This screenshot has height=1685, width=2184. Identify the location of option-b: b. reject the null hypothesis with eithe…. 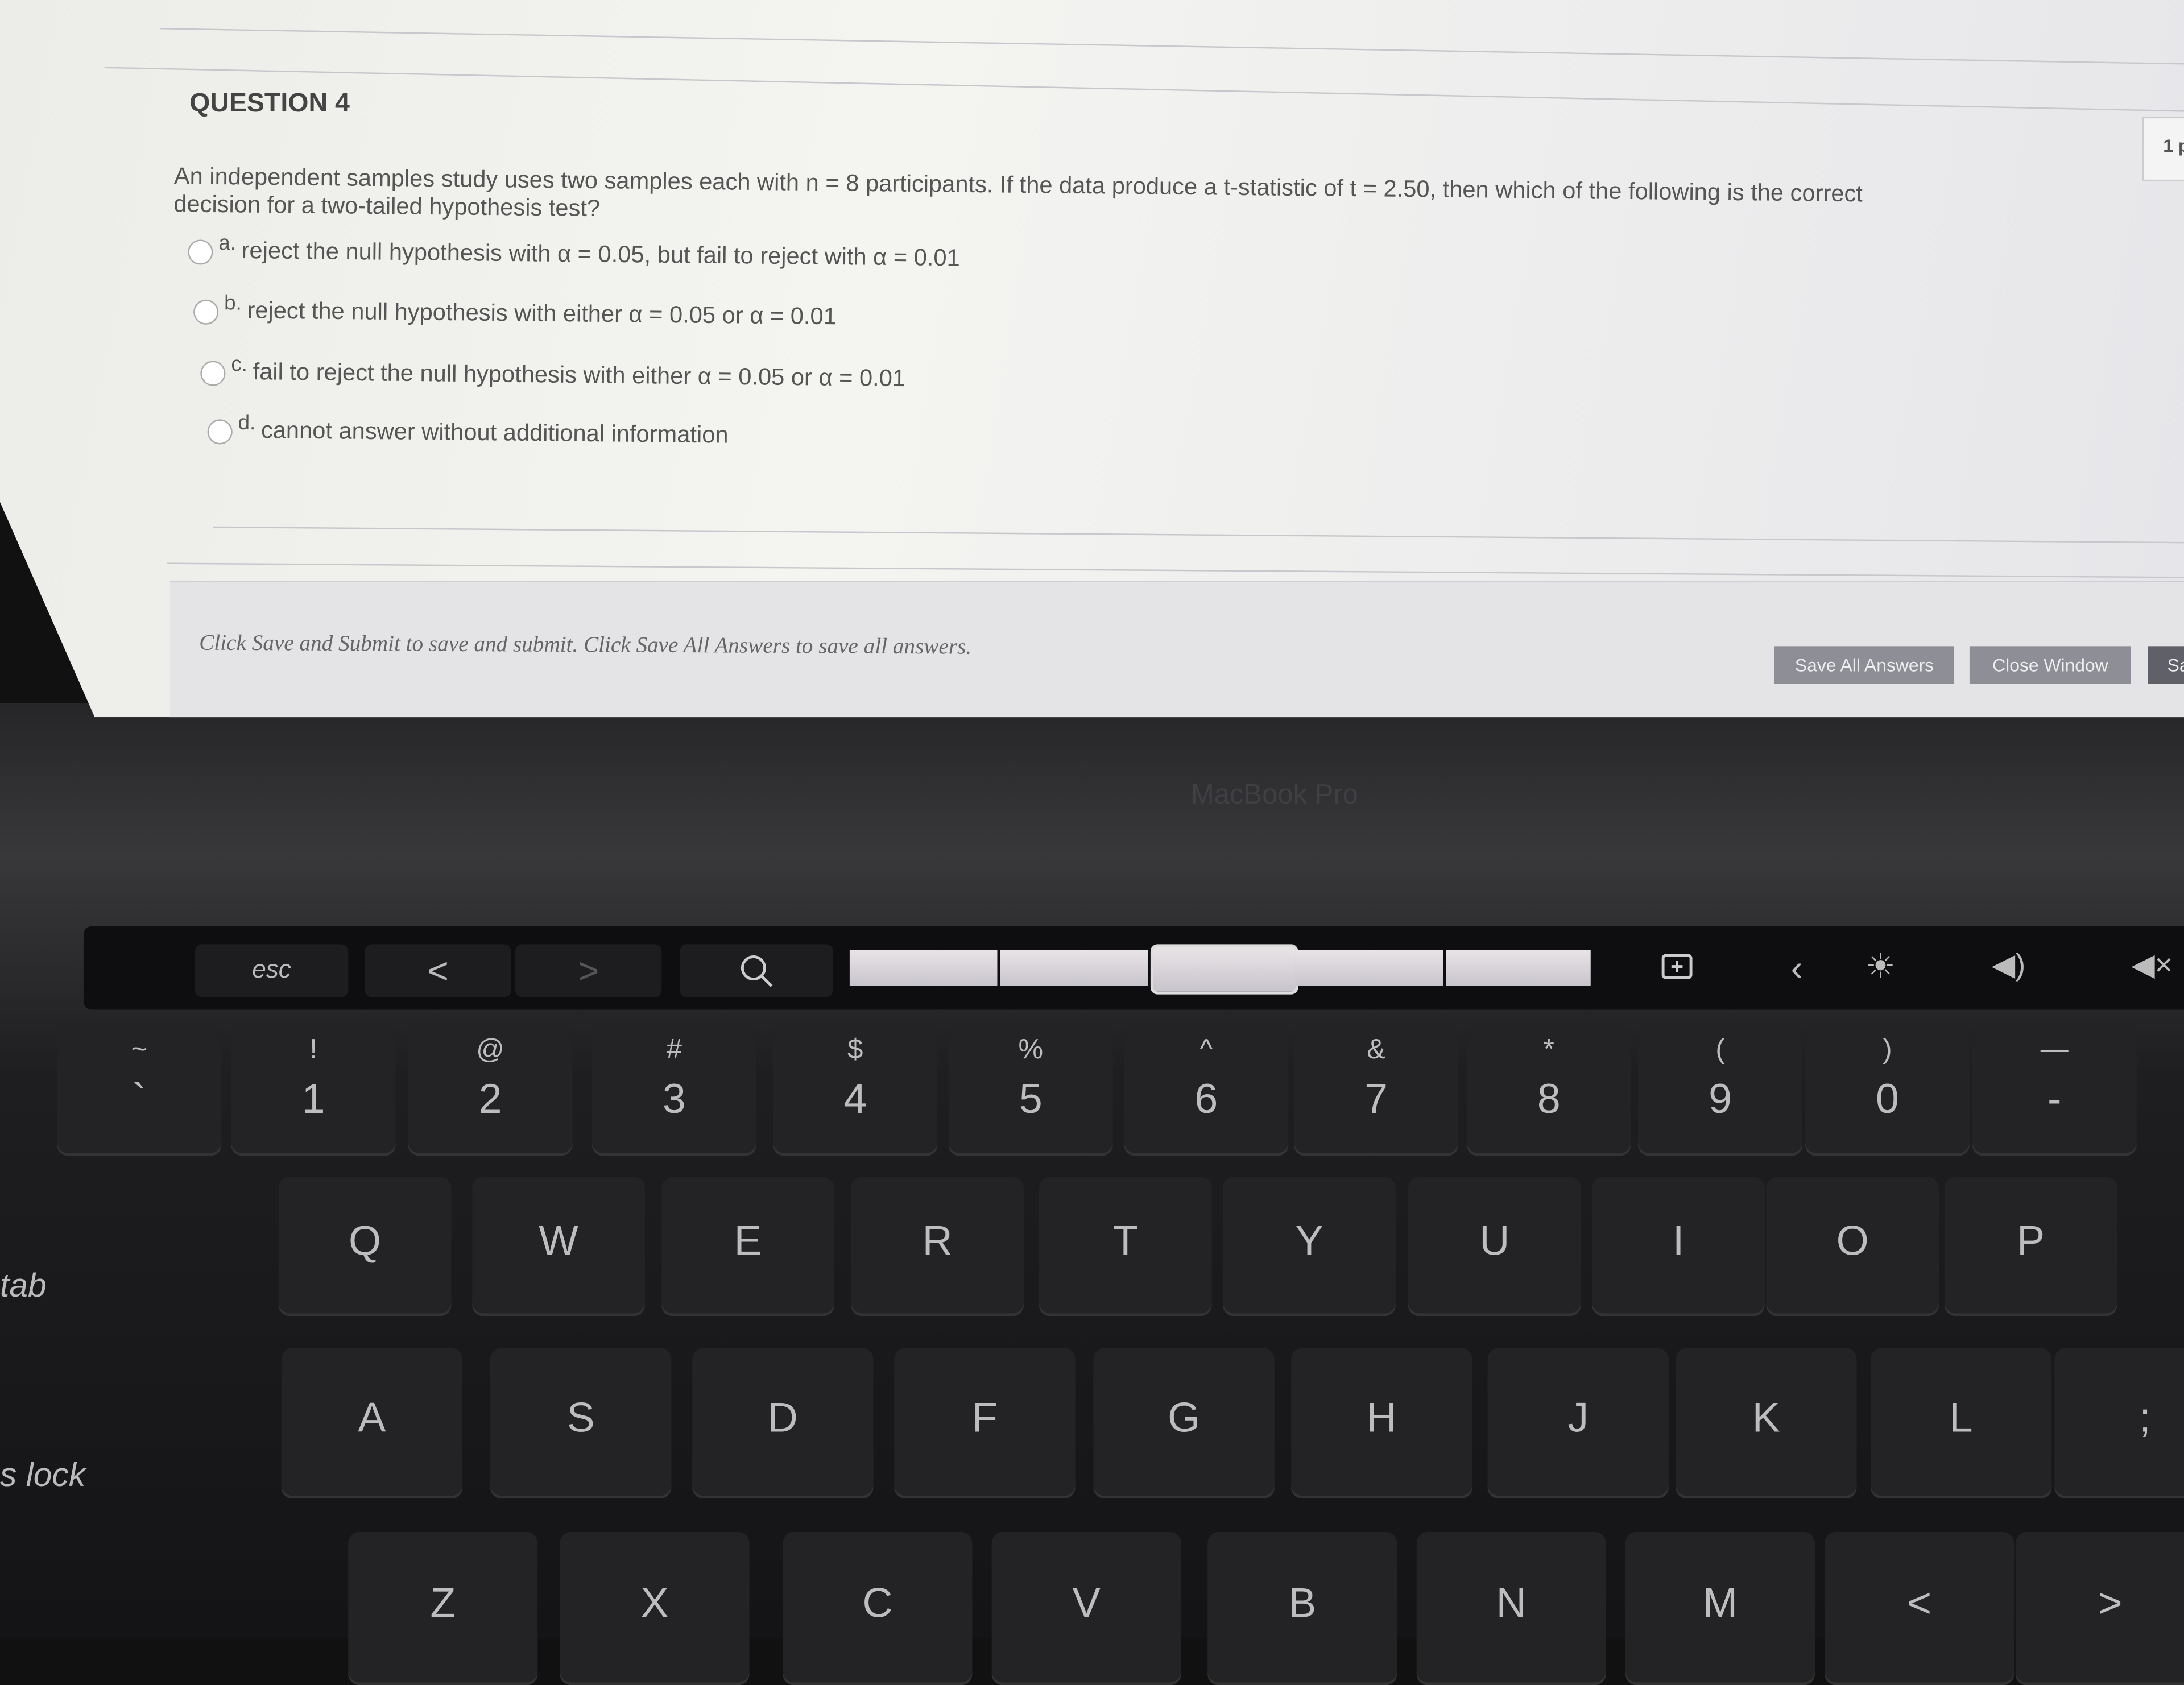
(515, 311).